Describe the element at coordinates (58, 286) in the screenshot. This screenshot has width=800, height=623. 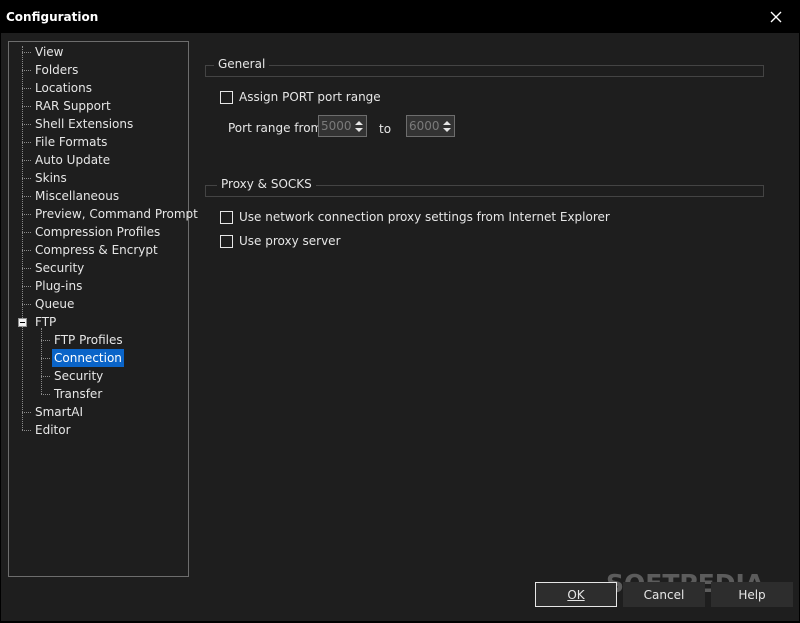
I see `tree-item-plug-ins: Plug-ins` at that location.